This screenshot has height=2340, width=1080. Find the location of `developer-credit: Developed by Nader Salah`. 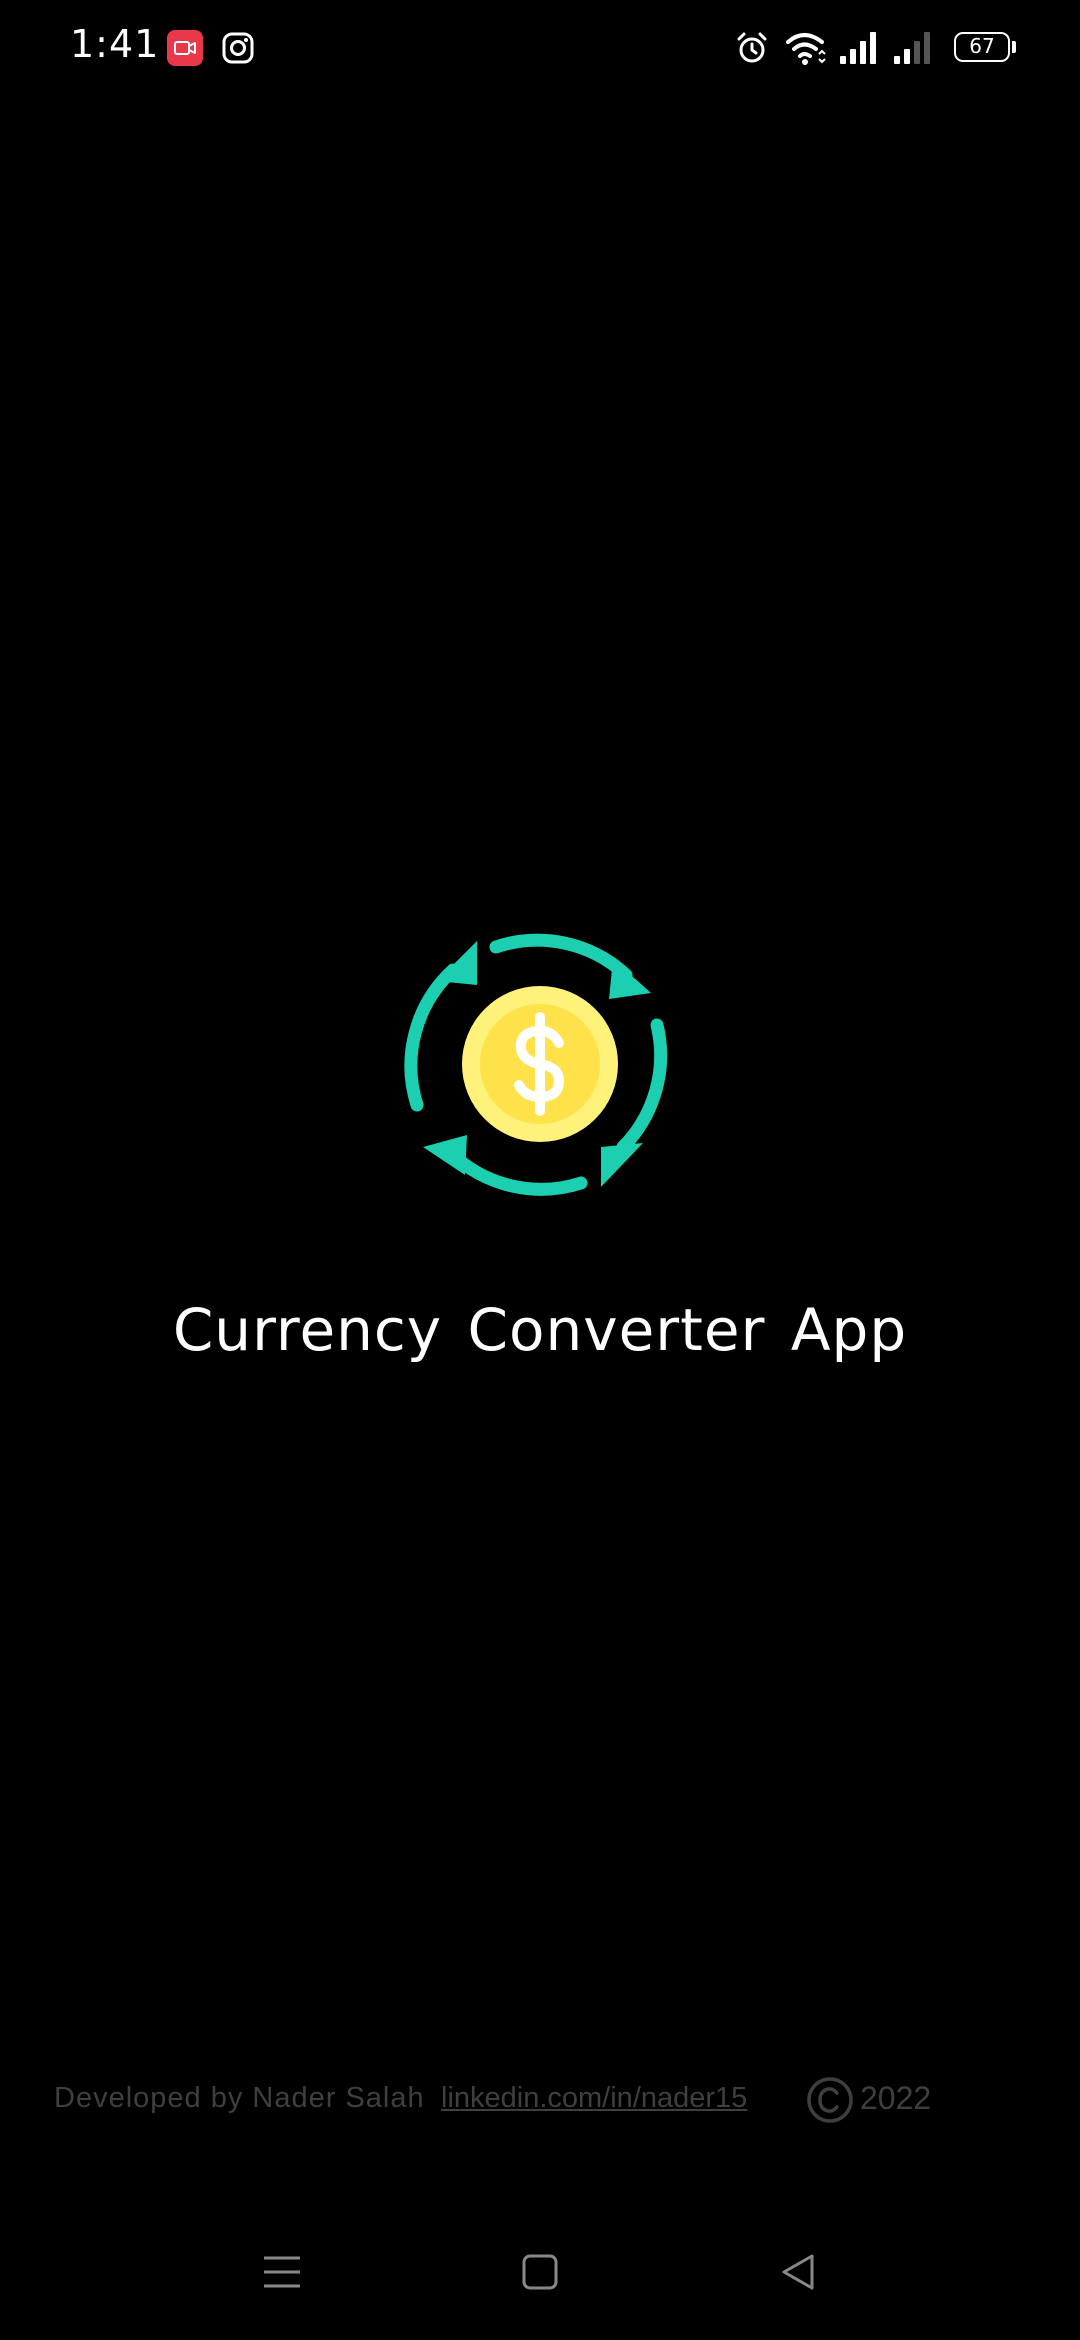

developer-credit: Developed by Nader Salah is located at coordinates (239, 2098).